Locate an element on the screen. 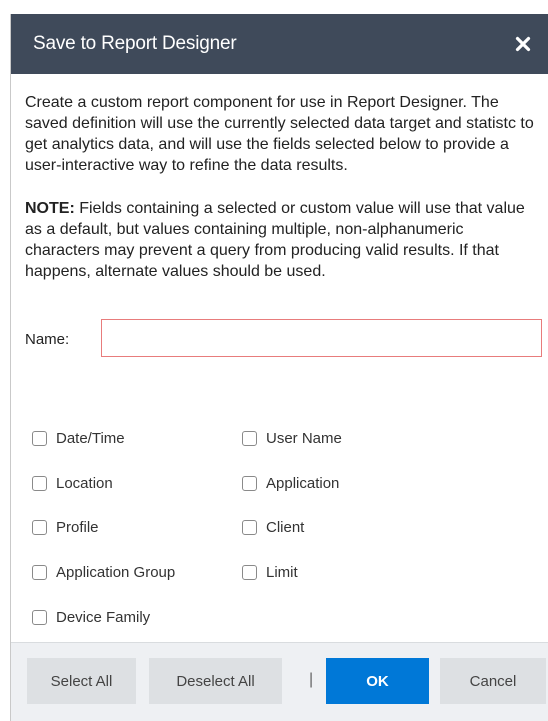 The width and height of the screenshot is (548, 721). close-icon is located at coordinates (523, 44).